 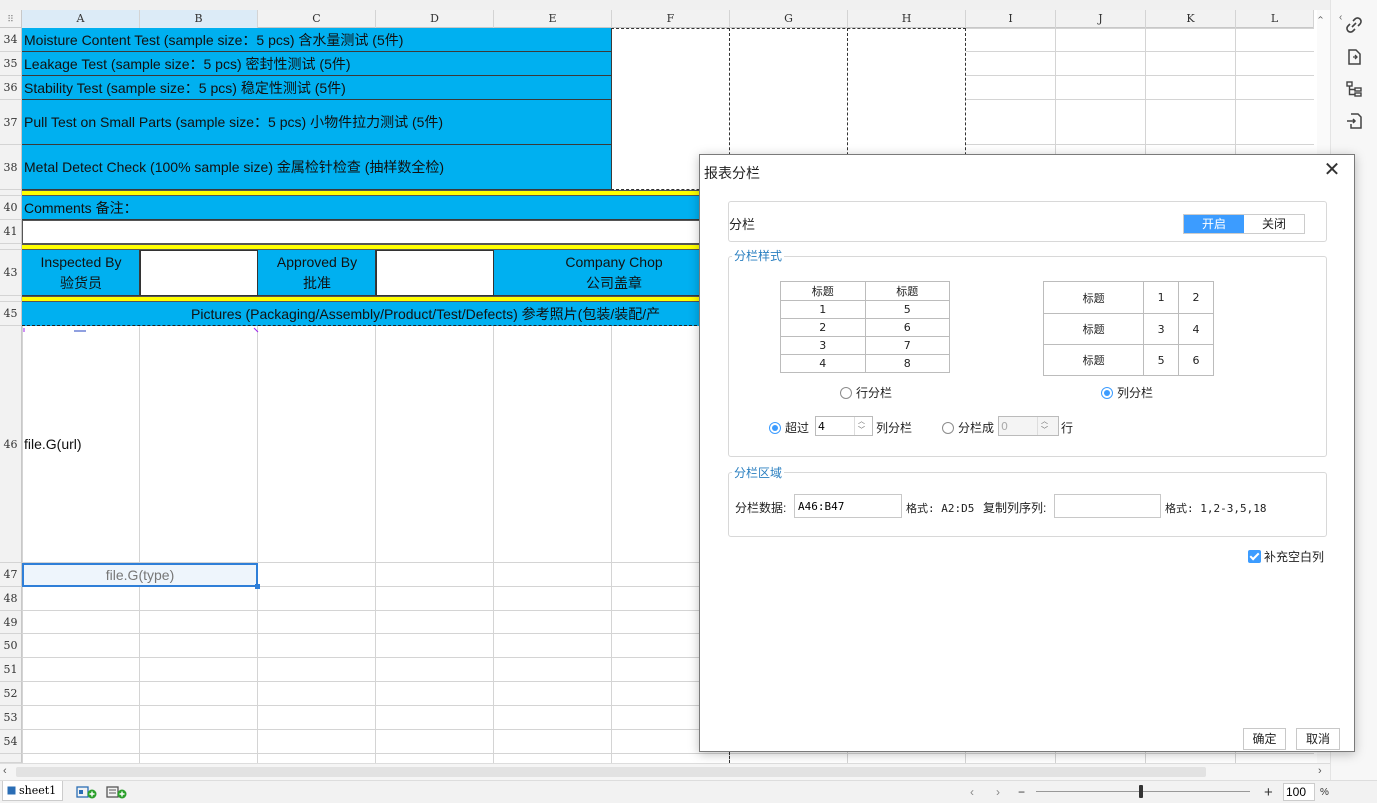 What do you see at coordinates (1254, 556) in the screenshot?
I see `checkbox-checked-icon` at bounding box center [1254, 556].